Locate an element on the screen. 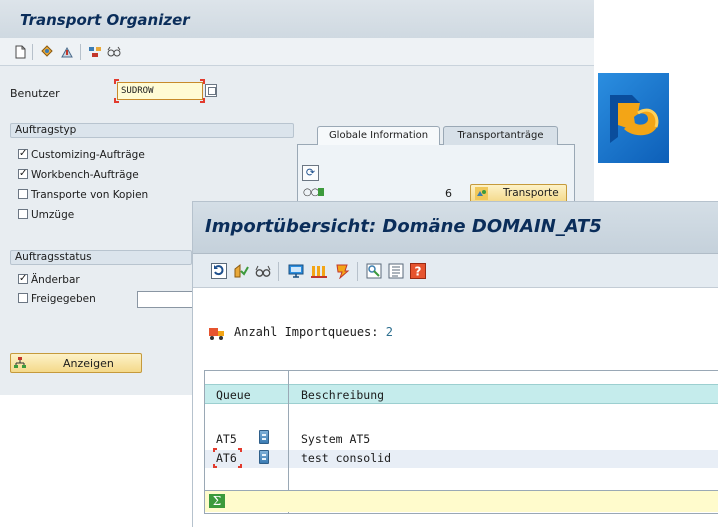 This screenshot has width=718, height=527. arrow-logo-icon is located at coordinates (634, 119).